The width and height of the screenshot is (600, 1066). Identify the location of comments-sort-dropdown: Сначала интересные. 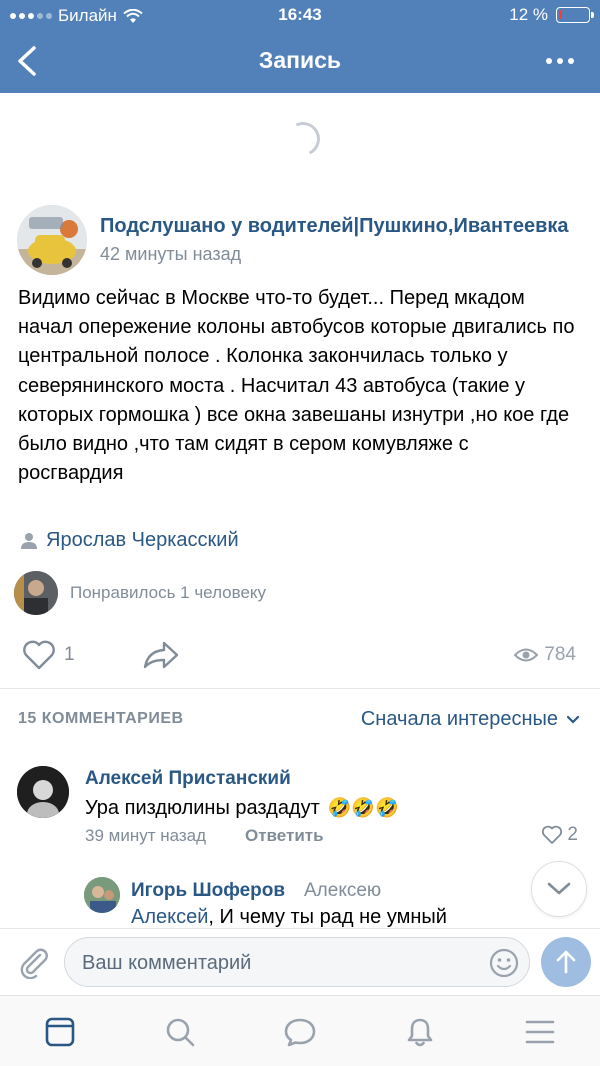
(470, 719).